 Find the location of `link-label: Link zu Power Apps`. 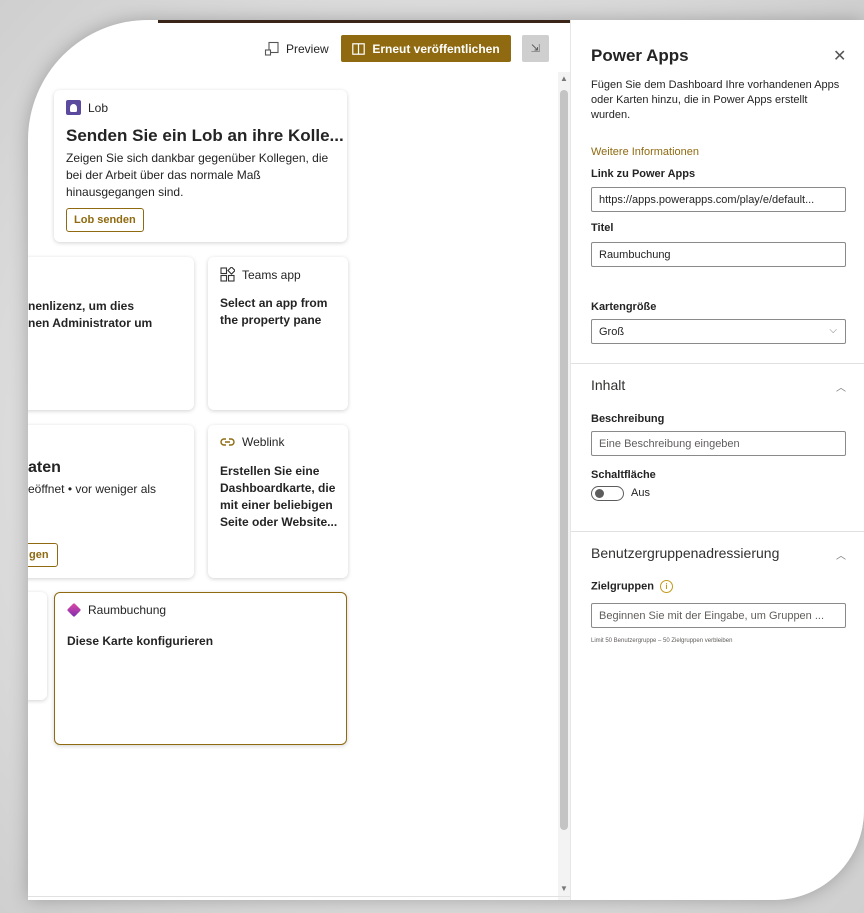

link-label: Link zu Power Apps is located at coordinates (643, 174).